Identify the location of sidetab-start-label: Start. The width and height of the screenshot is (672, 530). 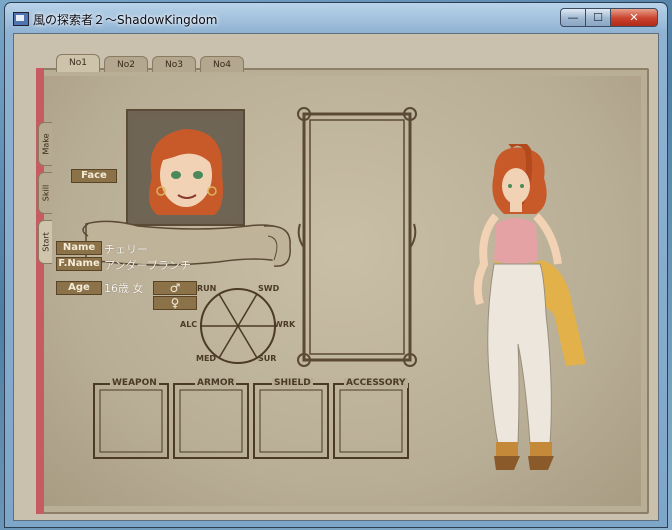
(45, 242).